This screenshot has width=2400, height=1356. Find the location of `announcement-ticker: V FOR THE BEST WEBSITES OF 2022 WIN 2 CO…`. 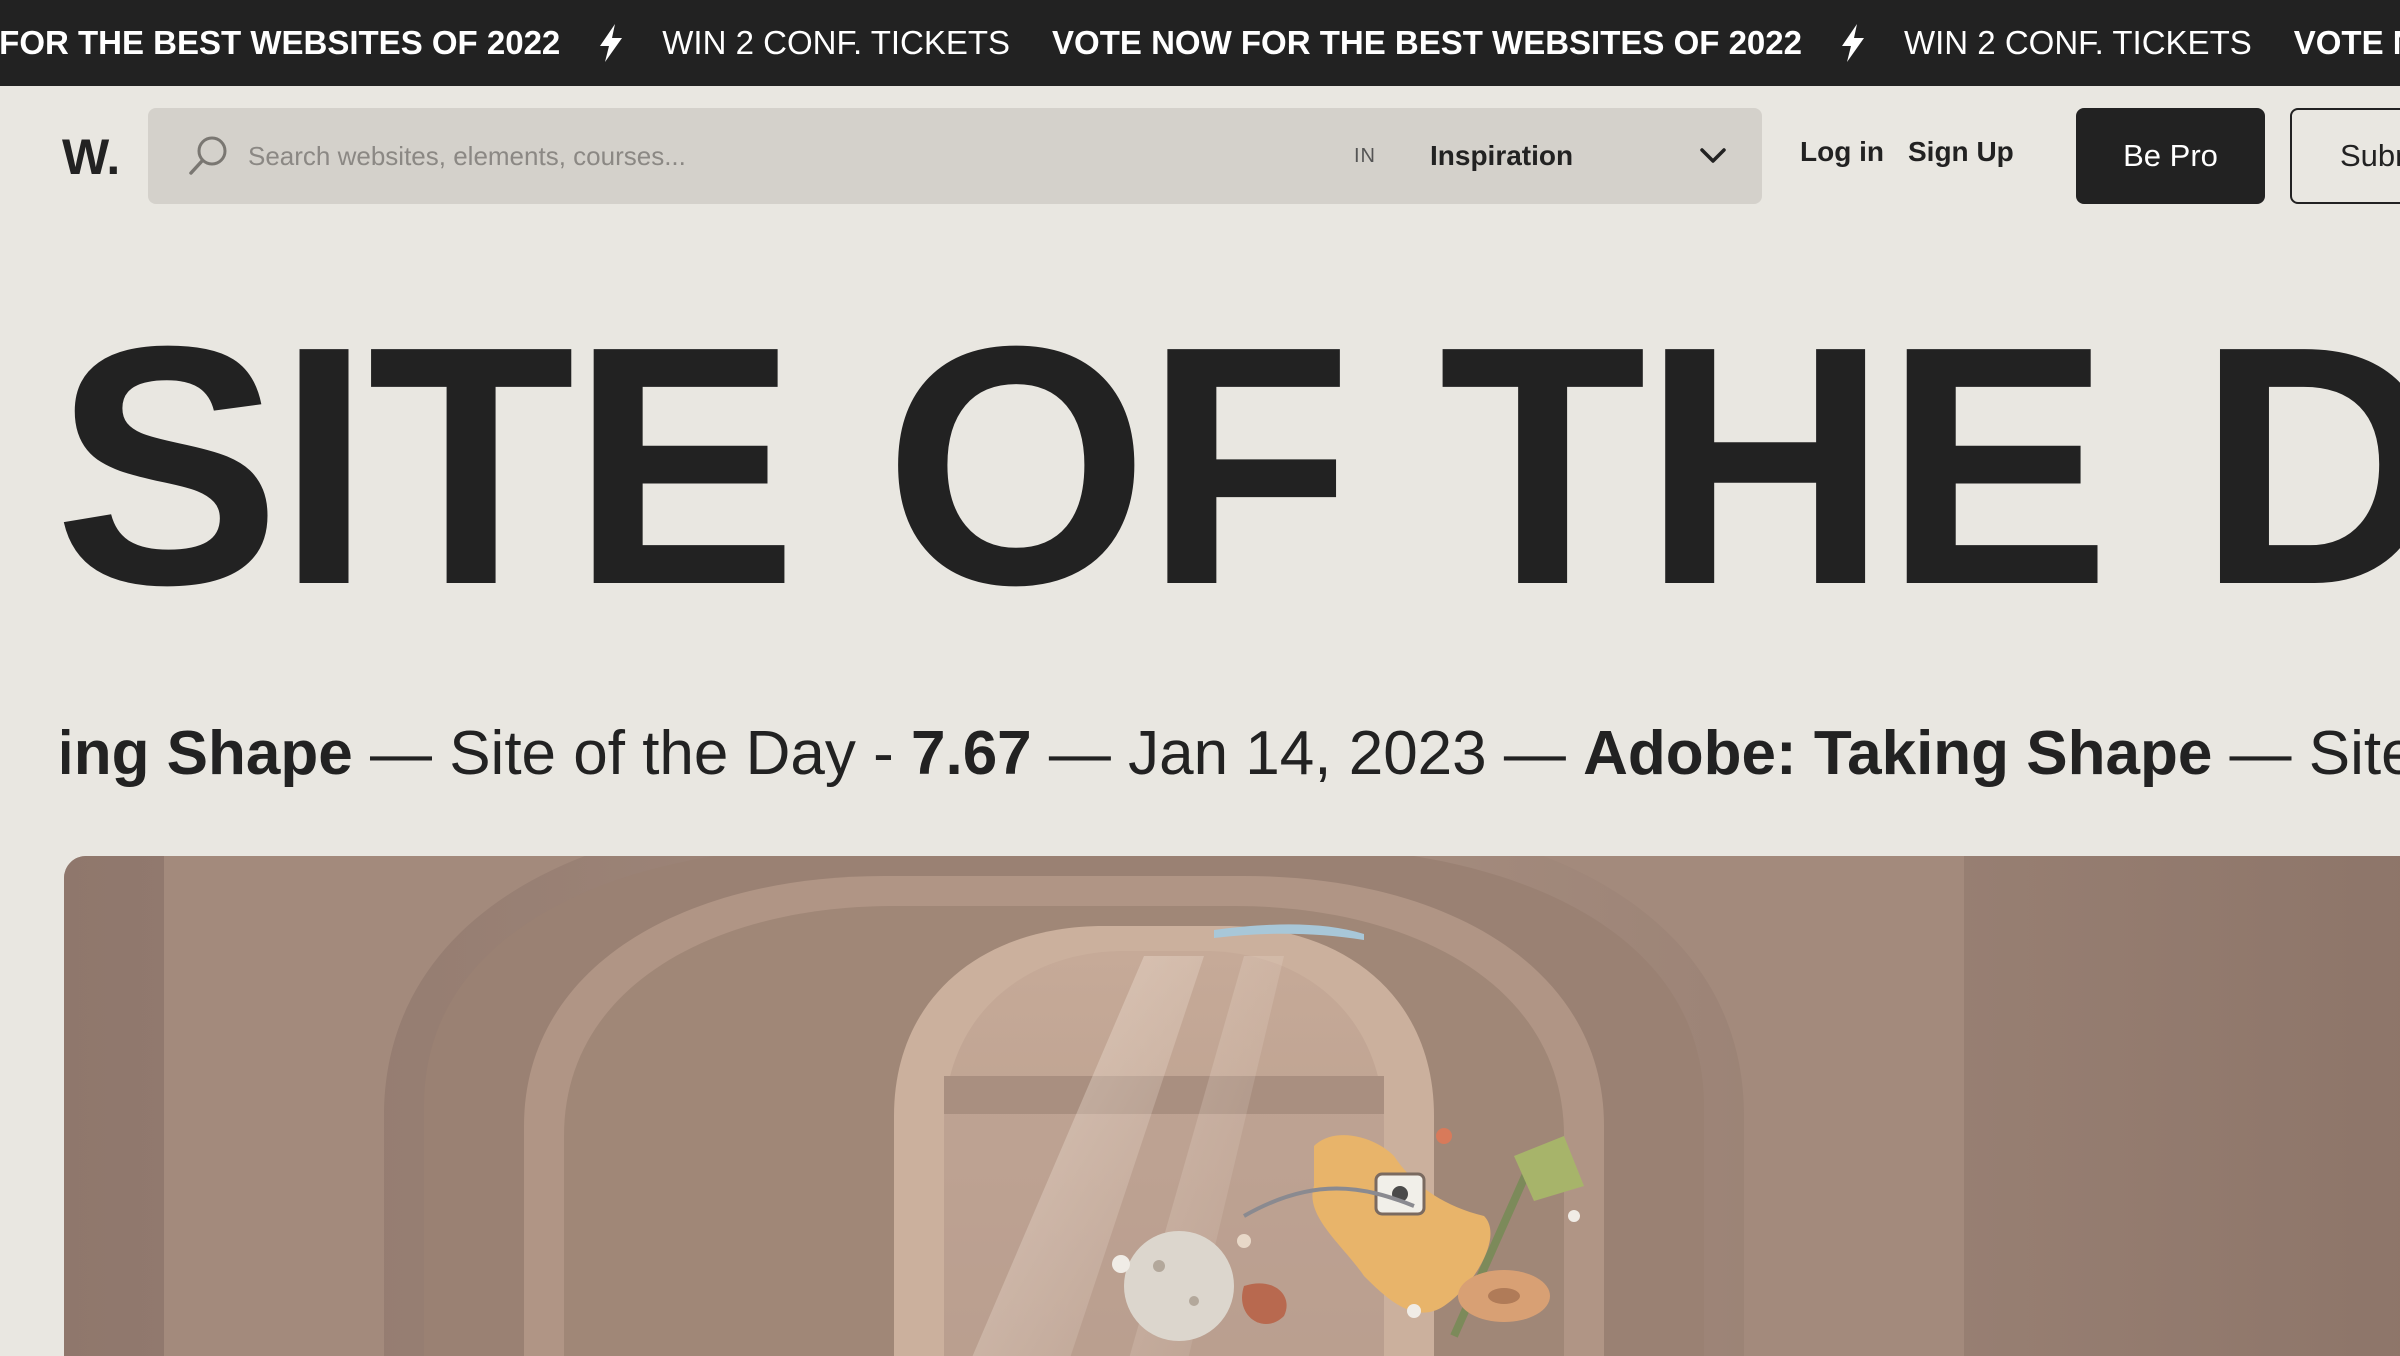

announcement-ticker: V FOR THE BEST WEBSITES OF 2022 WIN 2 CO… is located at coordinates (1200, 43).